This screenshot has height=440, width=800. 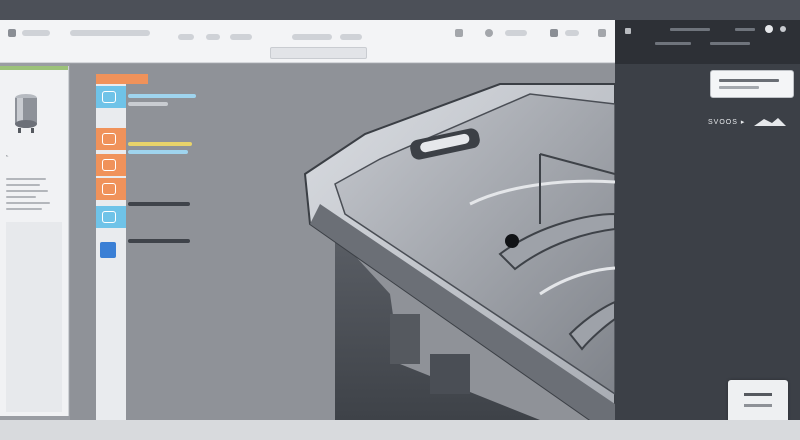 I want to click on settings-icon, so click(x=489, y=33).